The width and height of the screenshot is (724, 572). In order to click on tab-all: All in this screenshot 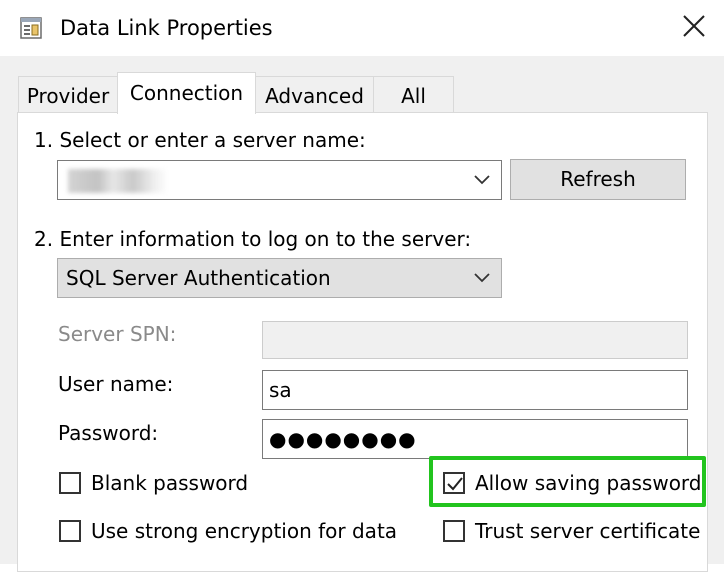, I will do `click(413, 94)`.